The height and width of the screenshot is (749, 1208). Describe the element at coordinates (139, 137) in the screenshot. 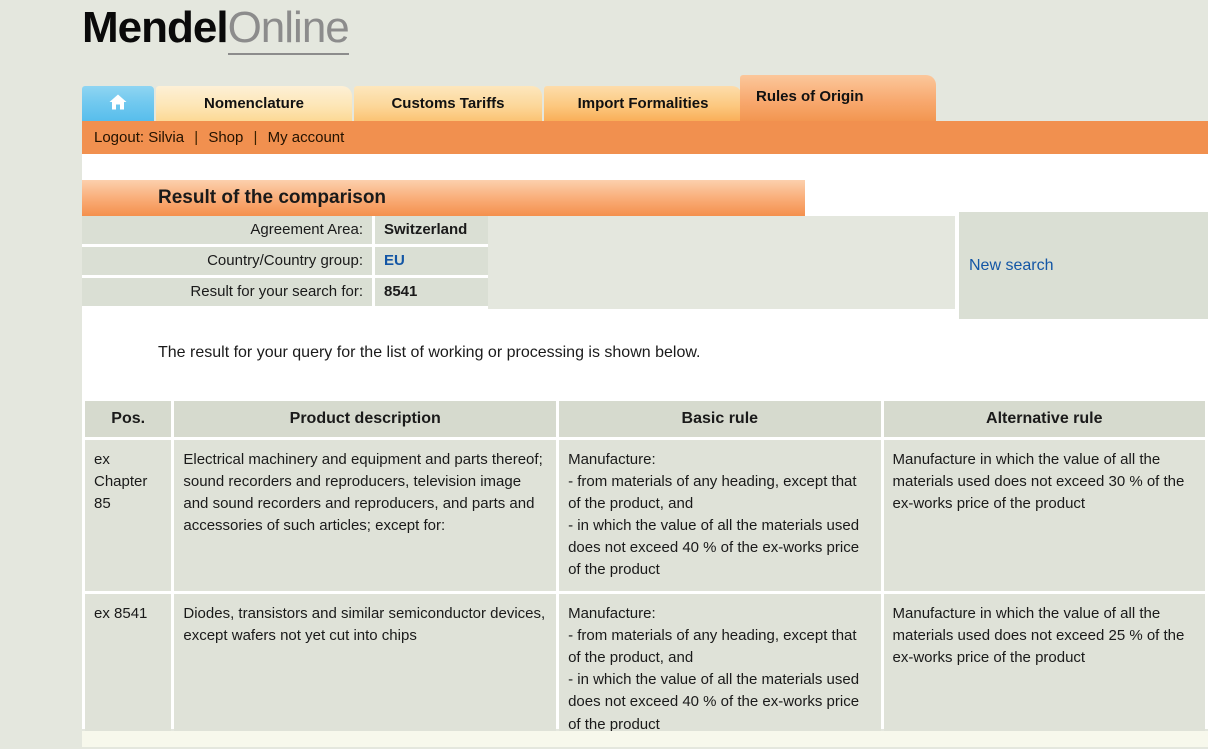

I see `logout-link: Logout: Silvia` at that location.